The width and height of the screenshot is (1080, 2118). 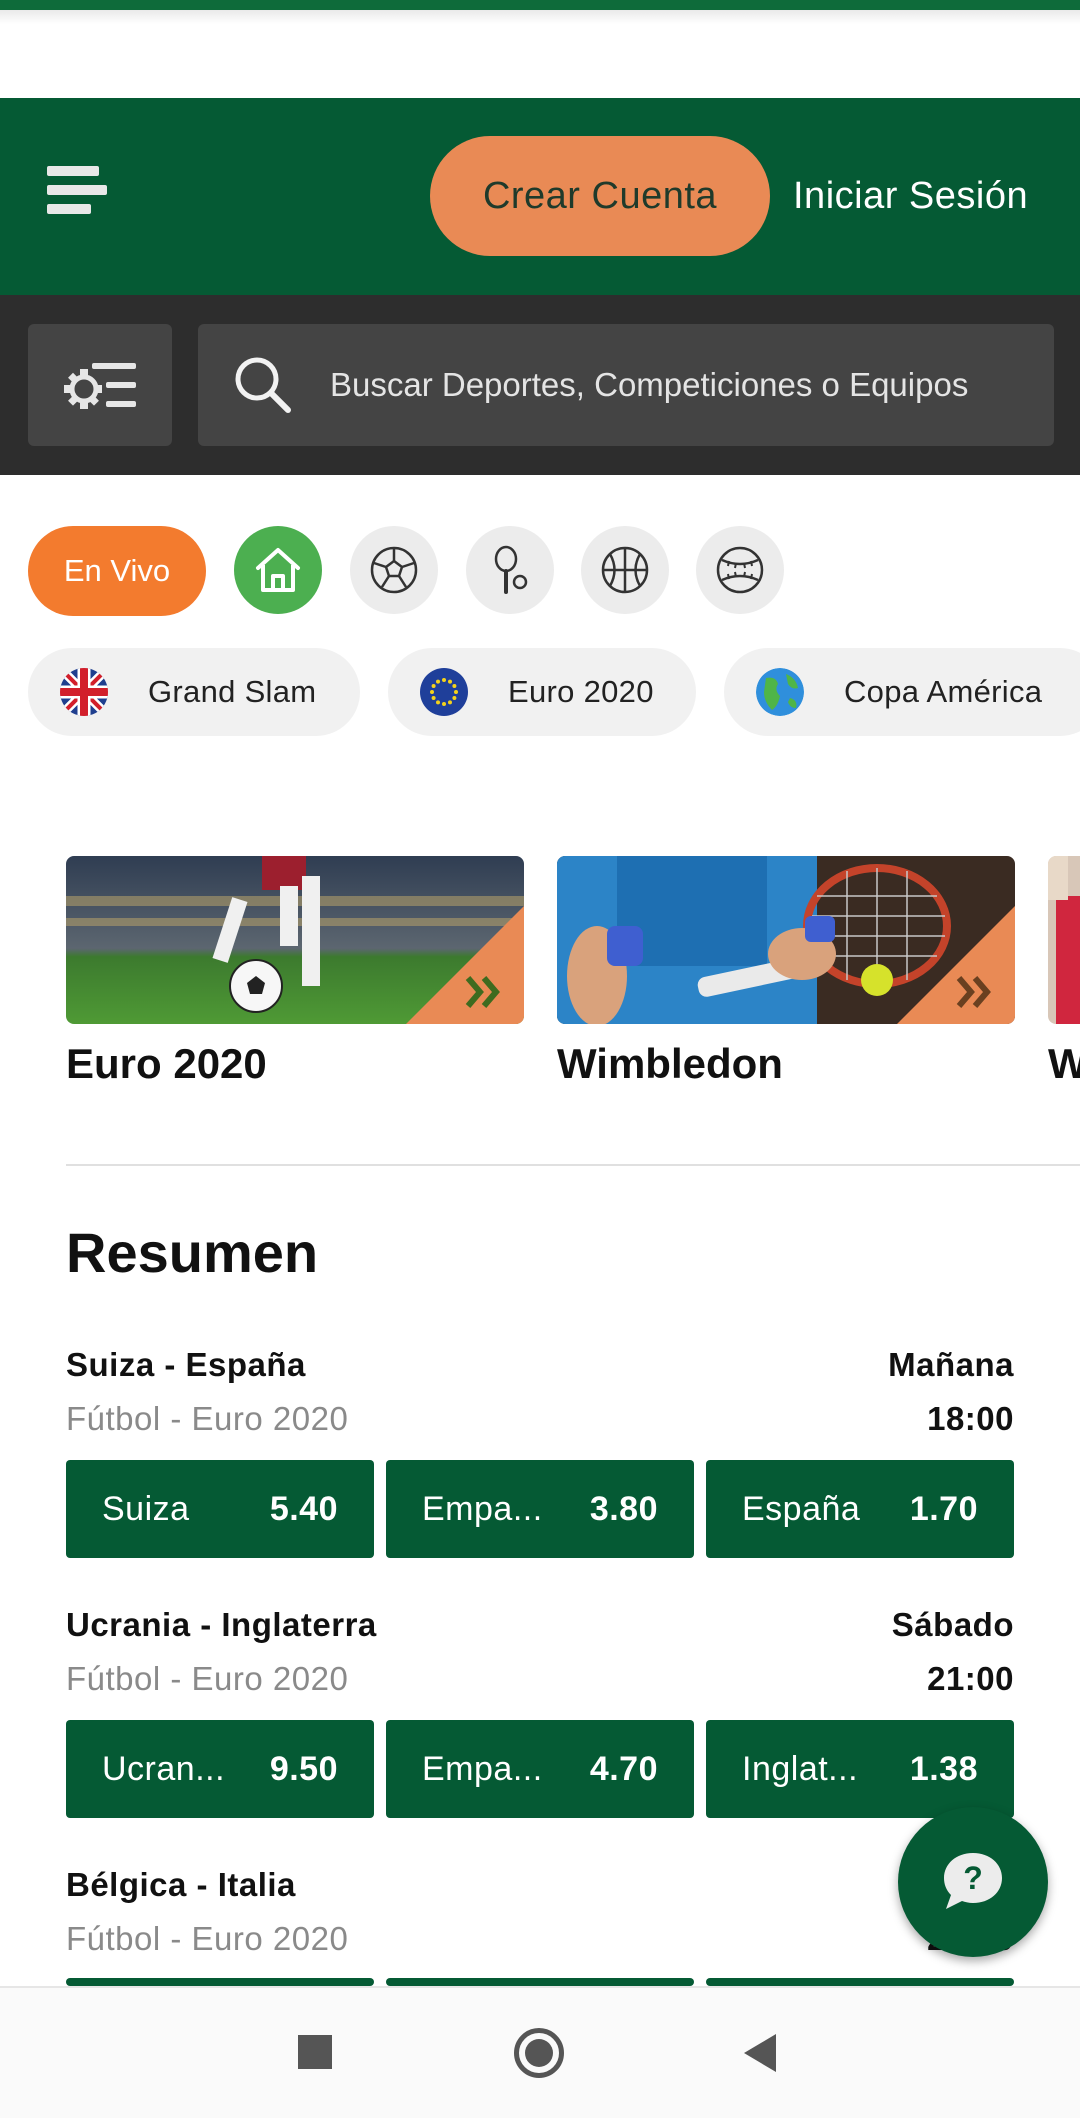 I want to click on menu-icon, so click(x=77, y=190).